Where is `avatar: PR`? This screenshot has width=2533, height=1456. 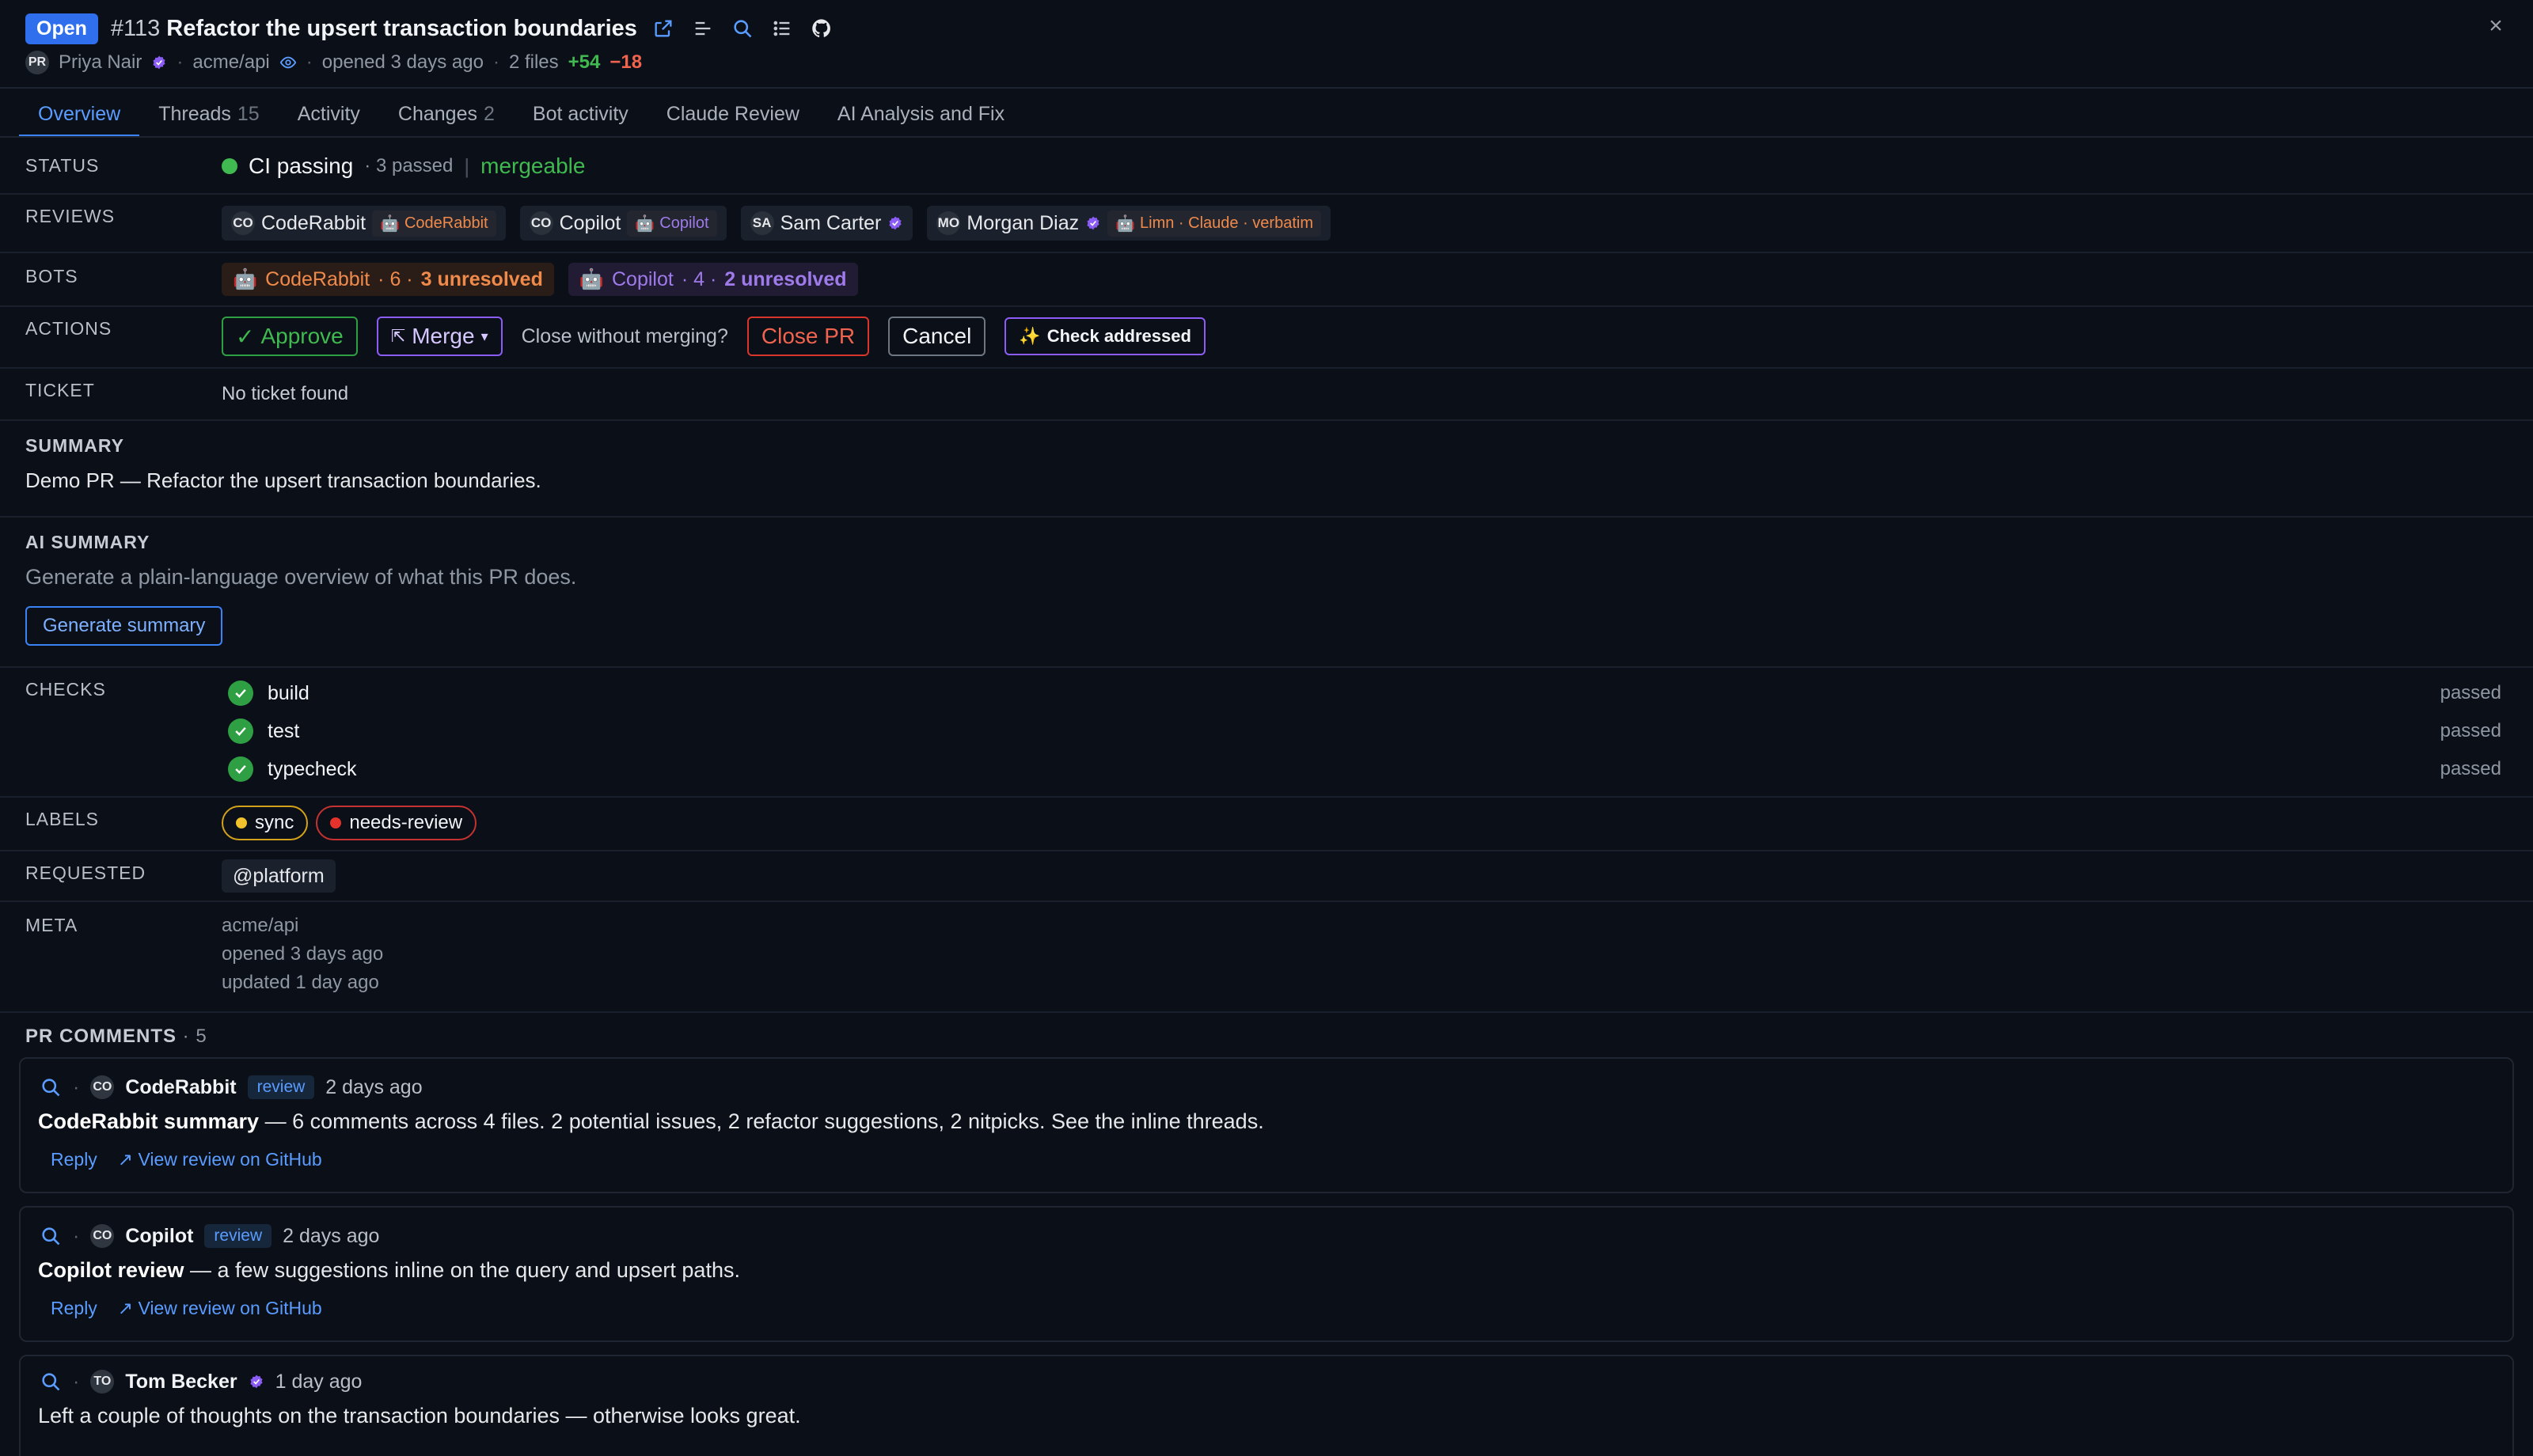
avatar: PR is located at coordinates (37, 62).